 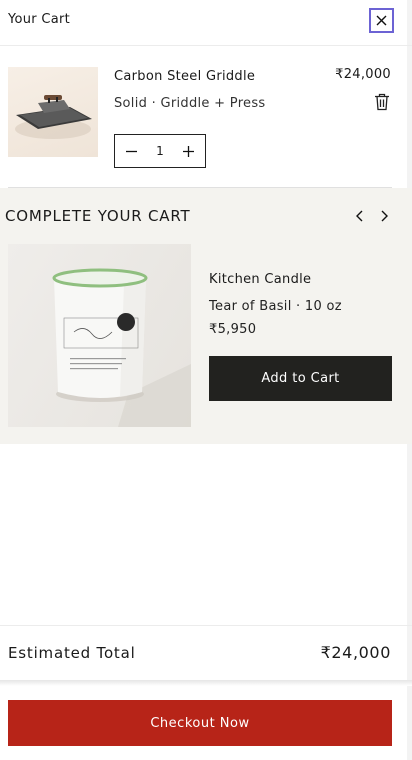 I want to click on cart-header: Your Cart, so click(x=206, y=23).